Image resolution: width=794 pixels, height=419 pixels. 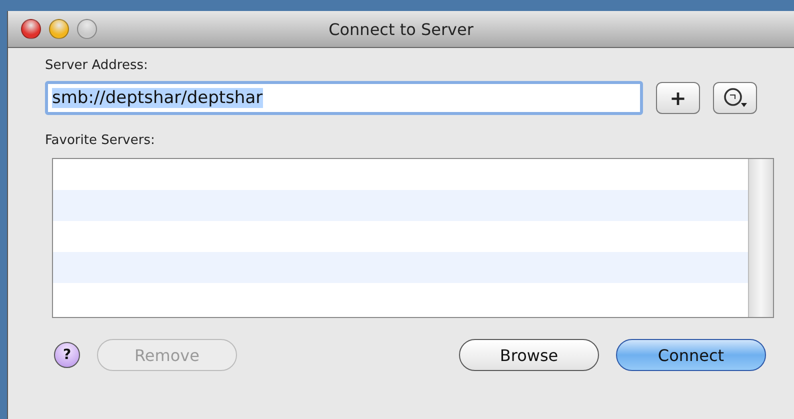 I want to click on recent-servers-button, so click(x=735, y=98).